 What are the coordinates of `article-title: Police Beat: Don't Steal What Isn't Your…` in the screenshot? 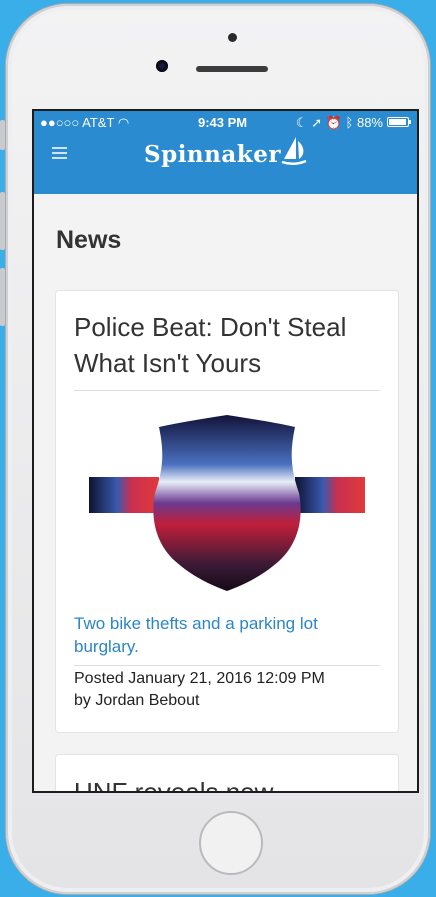 It's located at (229, 345).